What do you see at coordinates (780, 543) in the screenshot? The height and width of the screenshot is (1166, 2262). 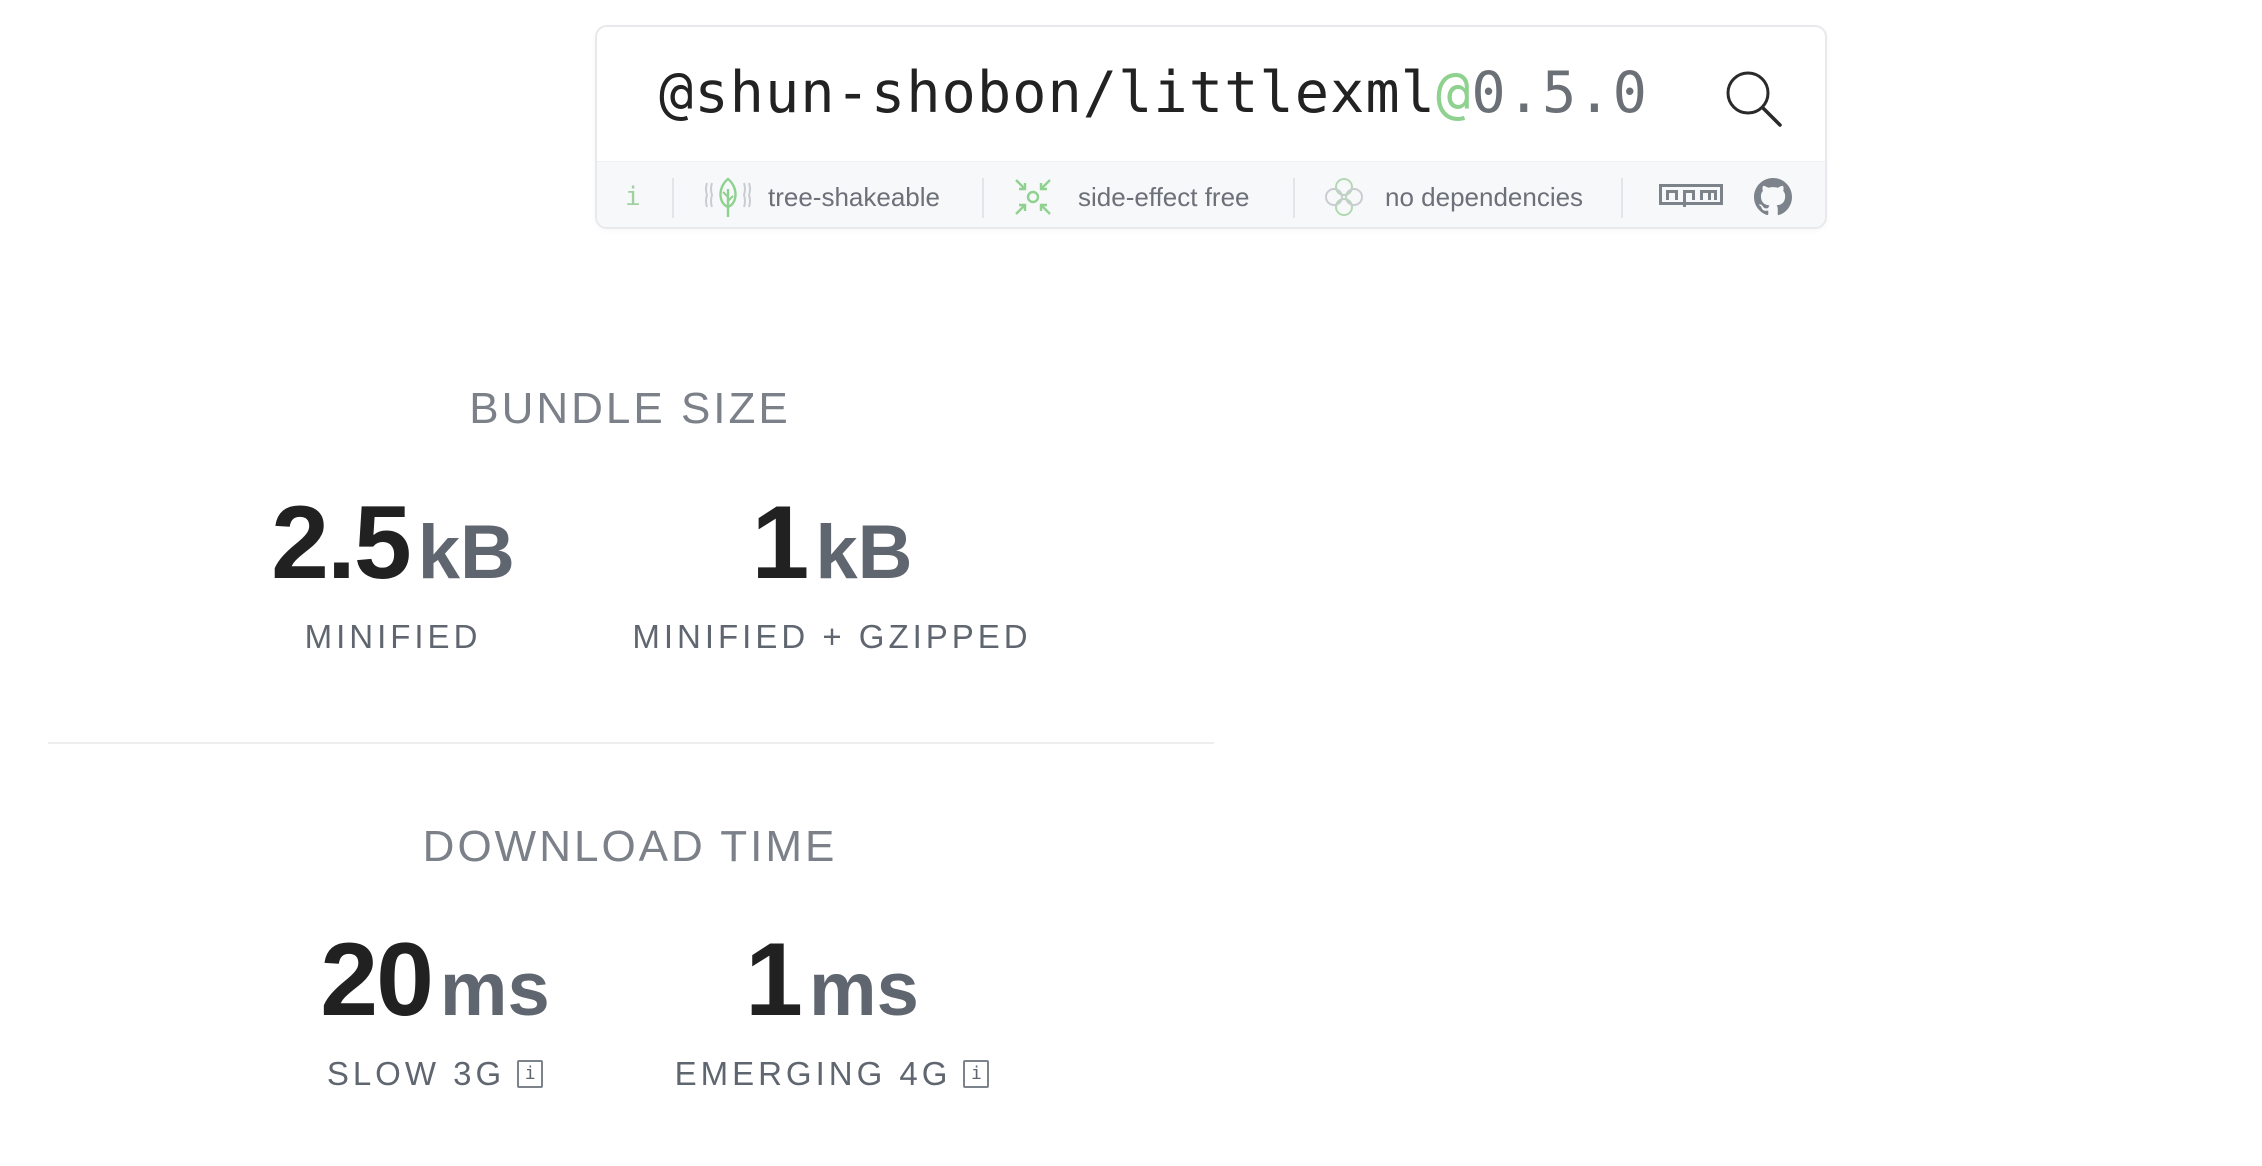 I see `gzipped-value: 1` at bounding box center [780, 543].